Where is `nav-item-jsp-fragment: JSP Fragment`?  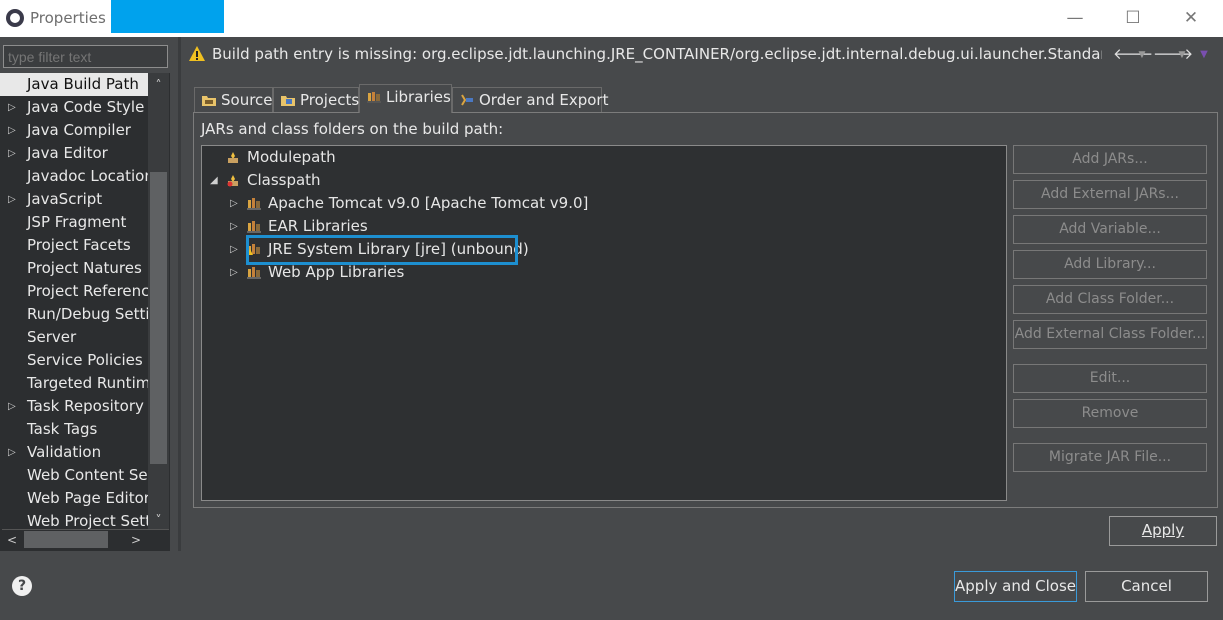 nav-item-jsp-fragment: JSP Fragment is located at coordinates (74, 222).